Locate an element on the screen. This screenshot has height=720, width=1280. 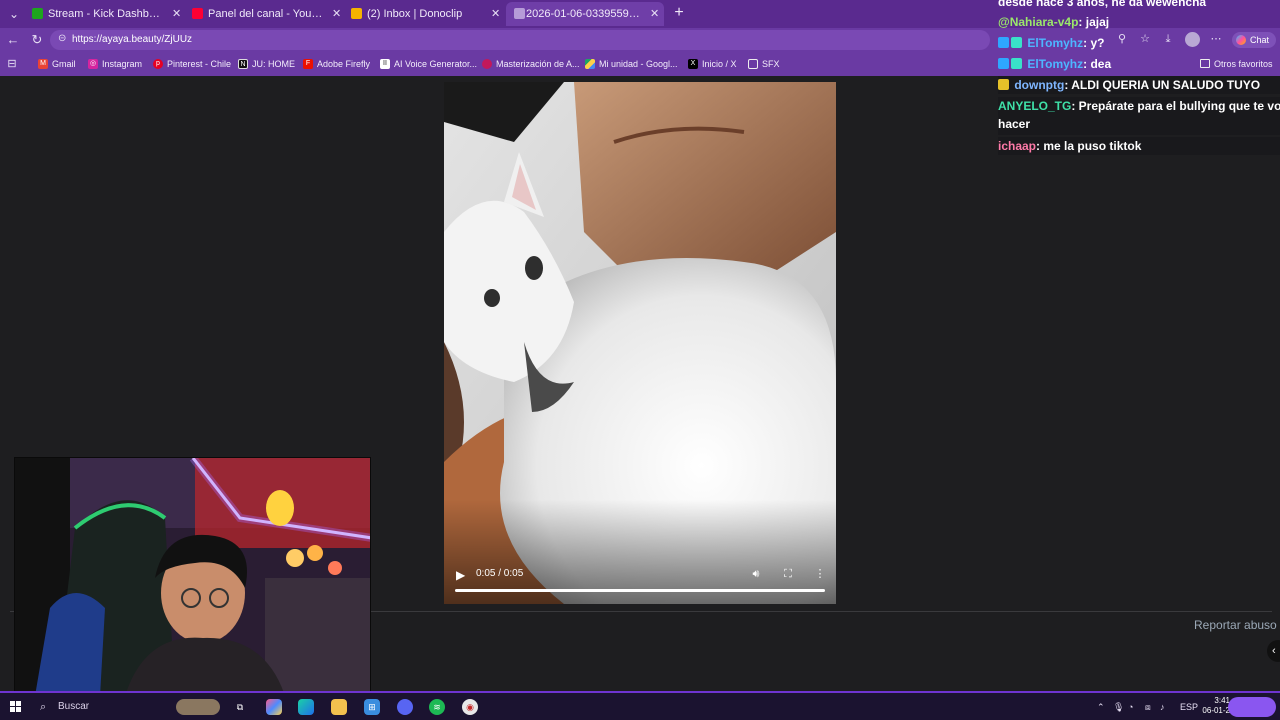
chat-text: : ALDI QUERIA UN SALUDO TUYO is located at coordinates (1162, 85).